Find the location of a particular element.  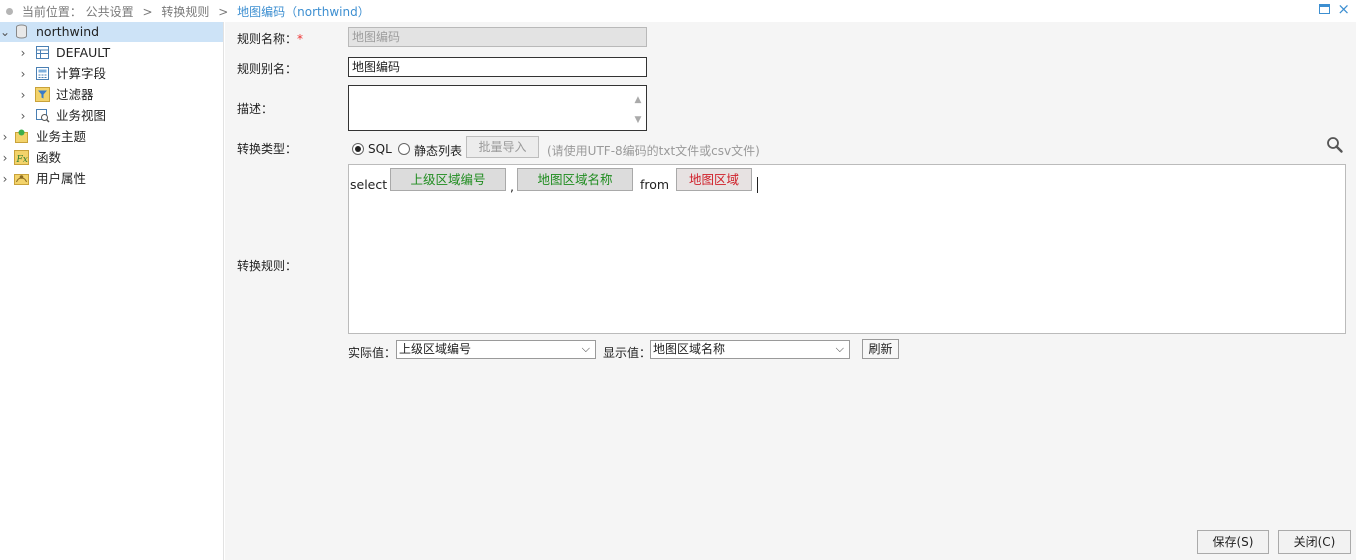

sql-radio-label: SQL is located at coordinates (380, 149).